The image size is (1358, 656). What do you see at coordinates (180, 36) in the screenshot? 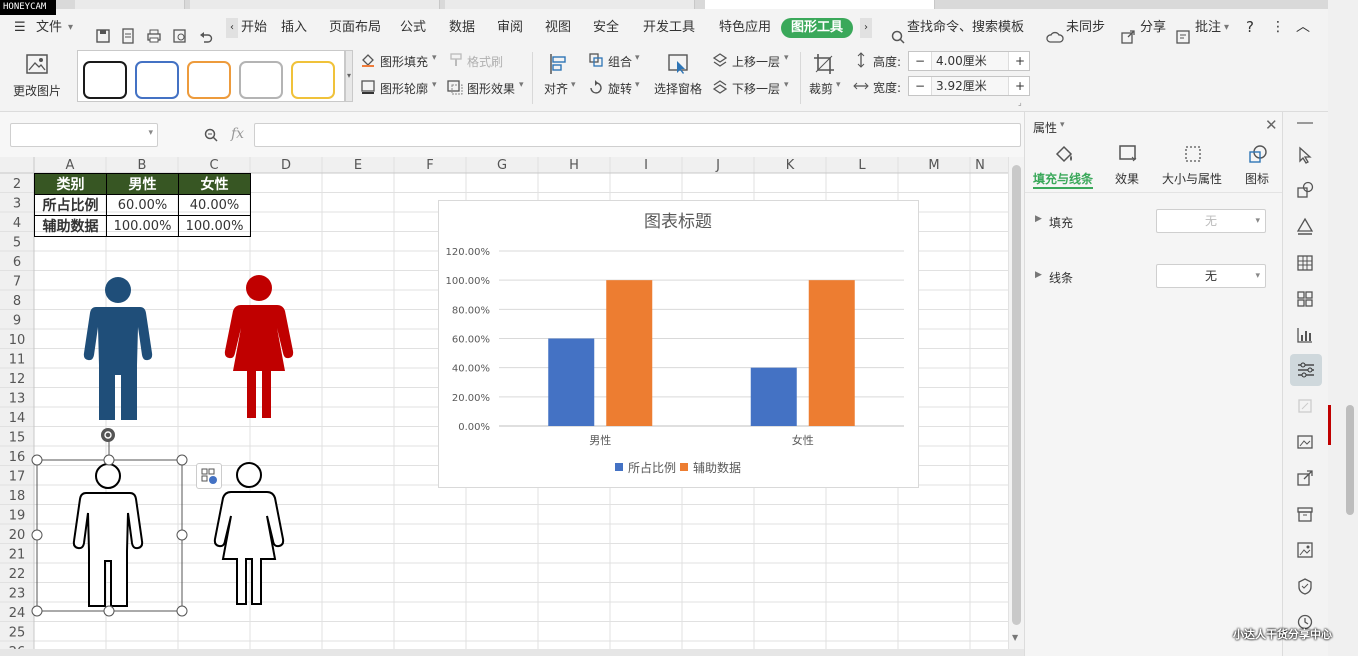
I see `print-preview-icon` at bounding box center [180, 36].